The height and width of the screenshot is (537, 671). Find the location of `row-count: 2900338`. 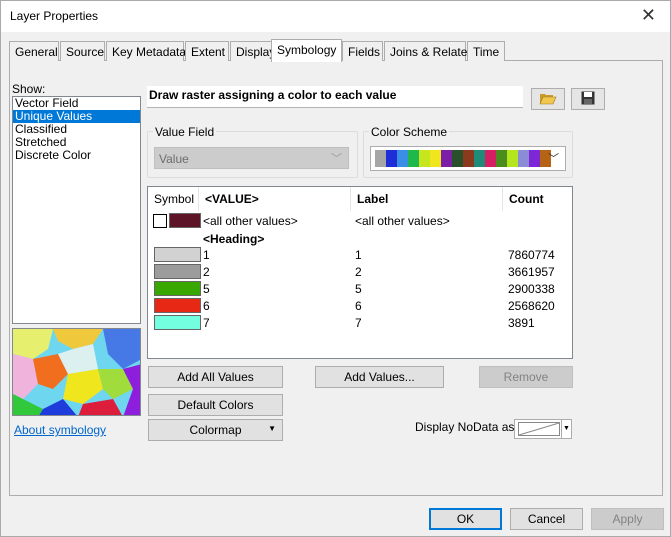

row-count: 2900338 is located at coordinates (531, 289).